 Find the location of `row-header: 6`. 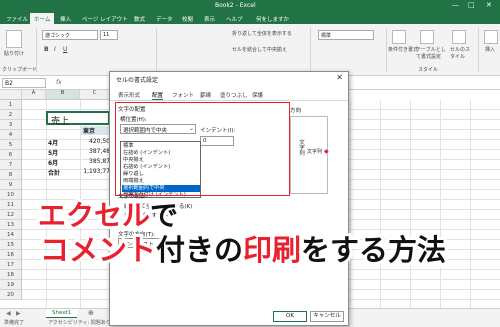

row-header: 6 is located at coordinates (11, 155).